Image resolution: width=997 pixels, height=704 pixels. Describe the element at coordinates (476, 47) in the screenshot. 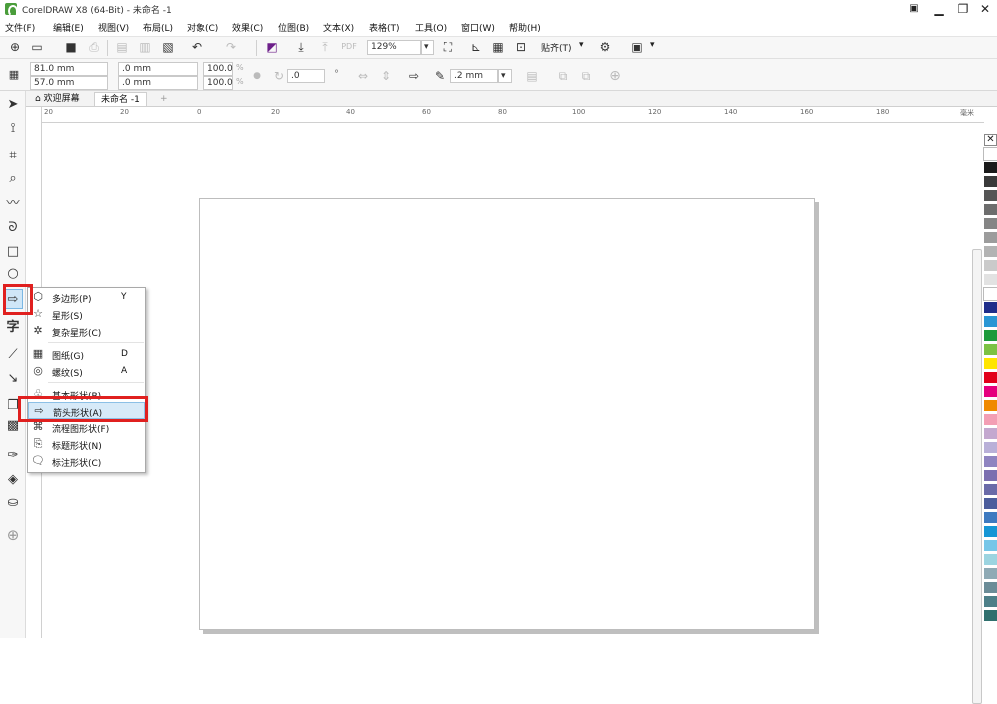

I see `show-rulers-icon: ⊾` at that location.